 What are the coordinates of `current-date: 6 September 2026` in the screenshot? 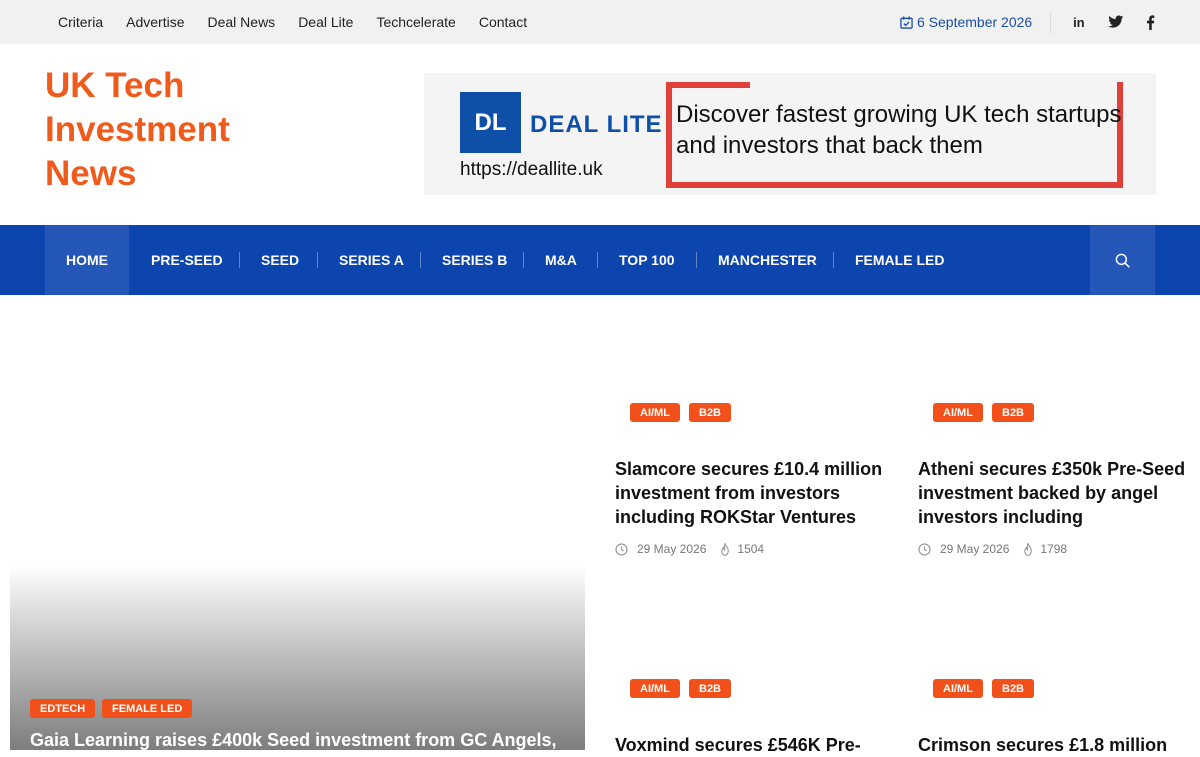 It's located at (966, 22).